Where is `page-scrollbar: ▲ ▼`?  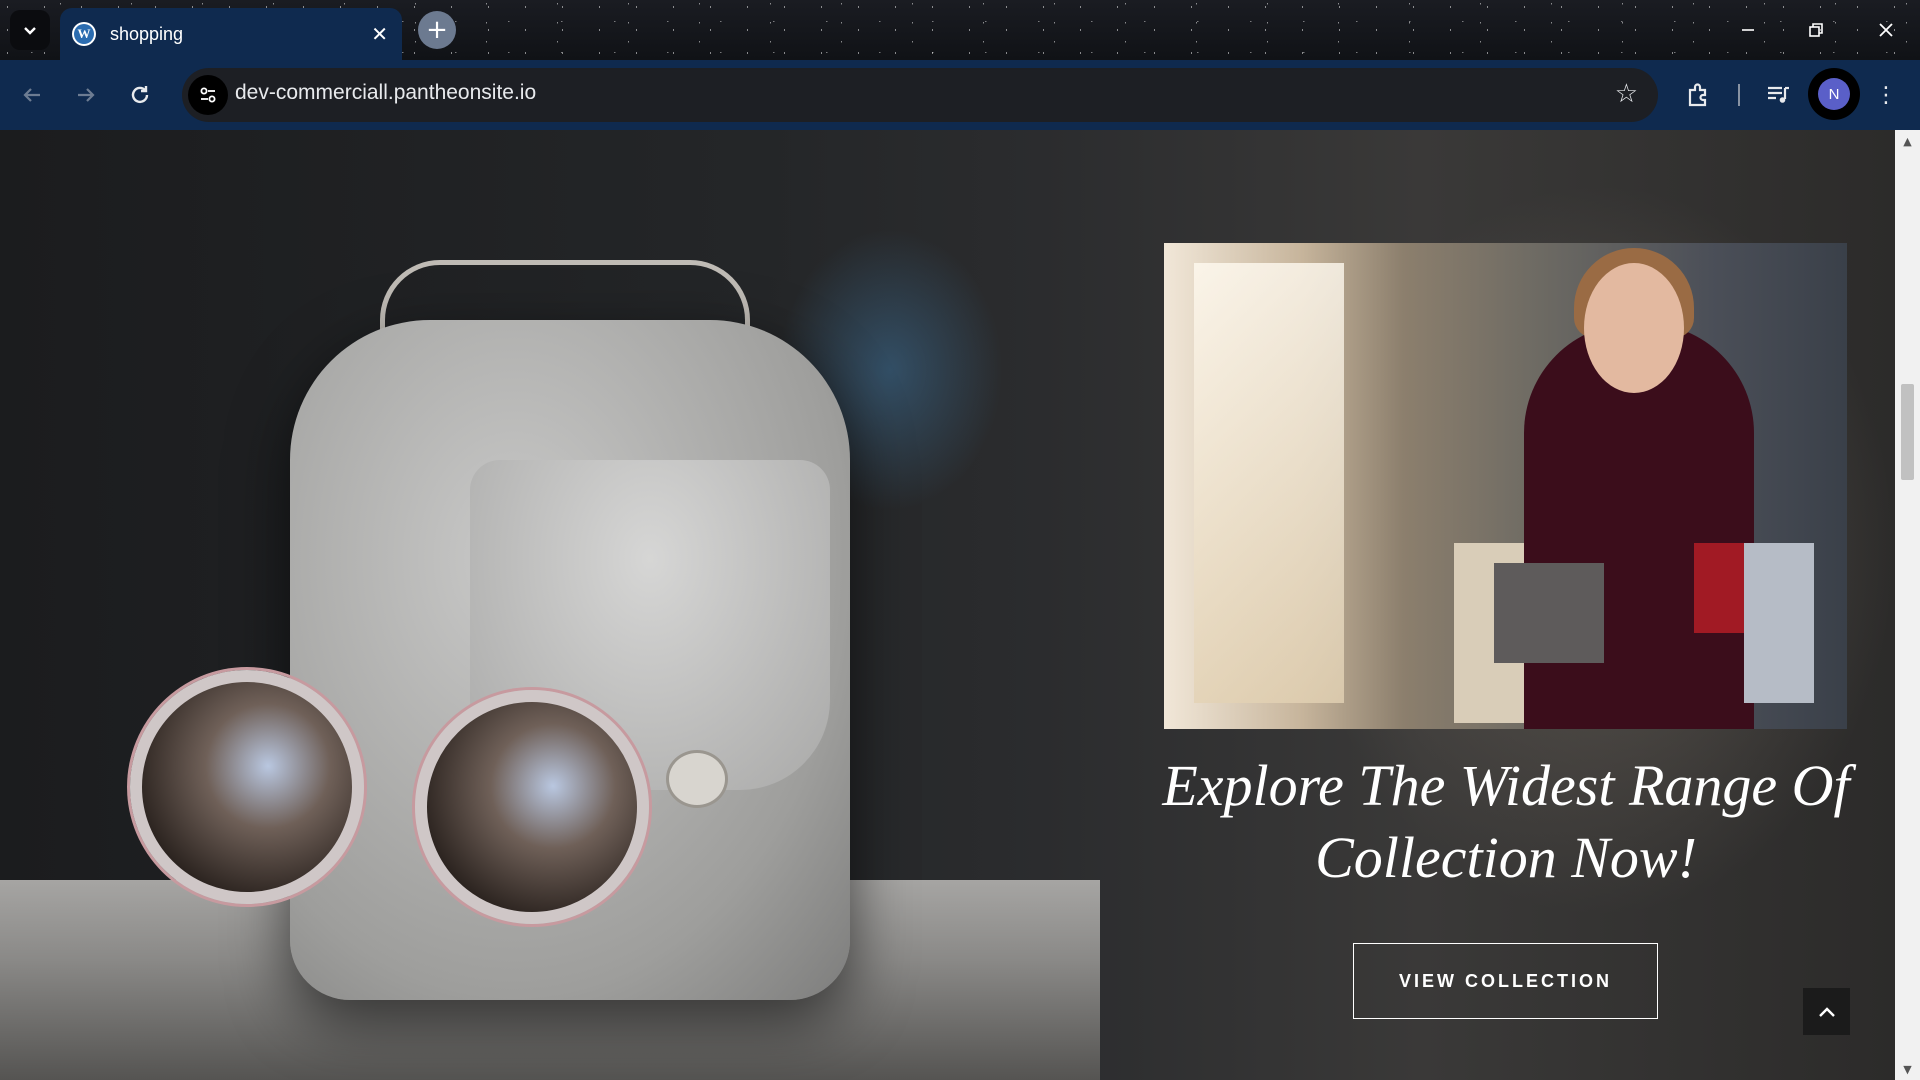 page-scrollbar: ▲ ▼ is located at coordinates (1907, 605).